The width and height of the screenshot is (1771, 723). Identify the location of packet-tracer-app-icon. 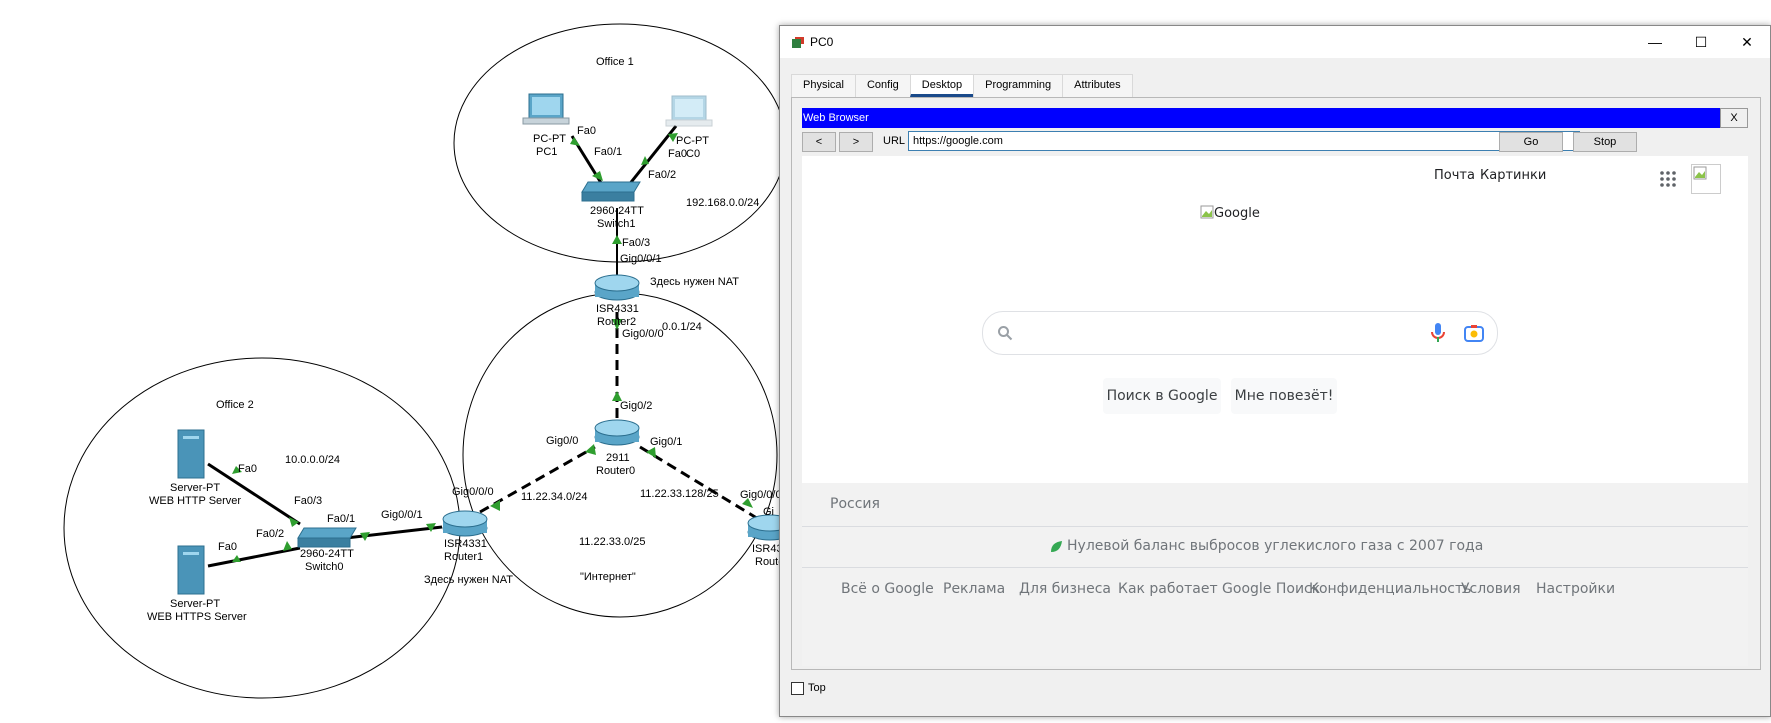
(798, 42).